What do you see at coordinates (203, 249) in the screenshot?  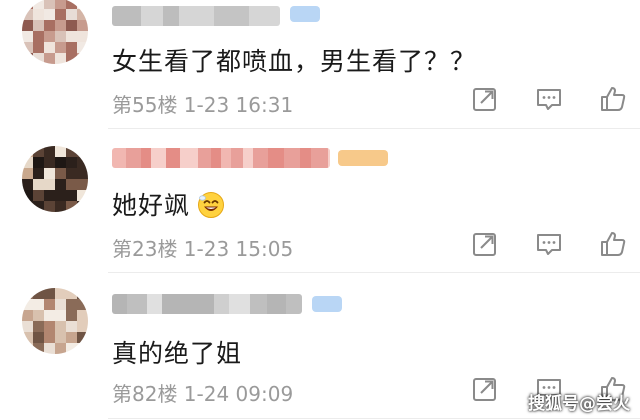 I see `comment-meta: 第23楼 1-23 15:05` at bounding box center [203, 249].